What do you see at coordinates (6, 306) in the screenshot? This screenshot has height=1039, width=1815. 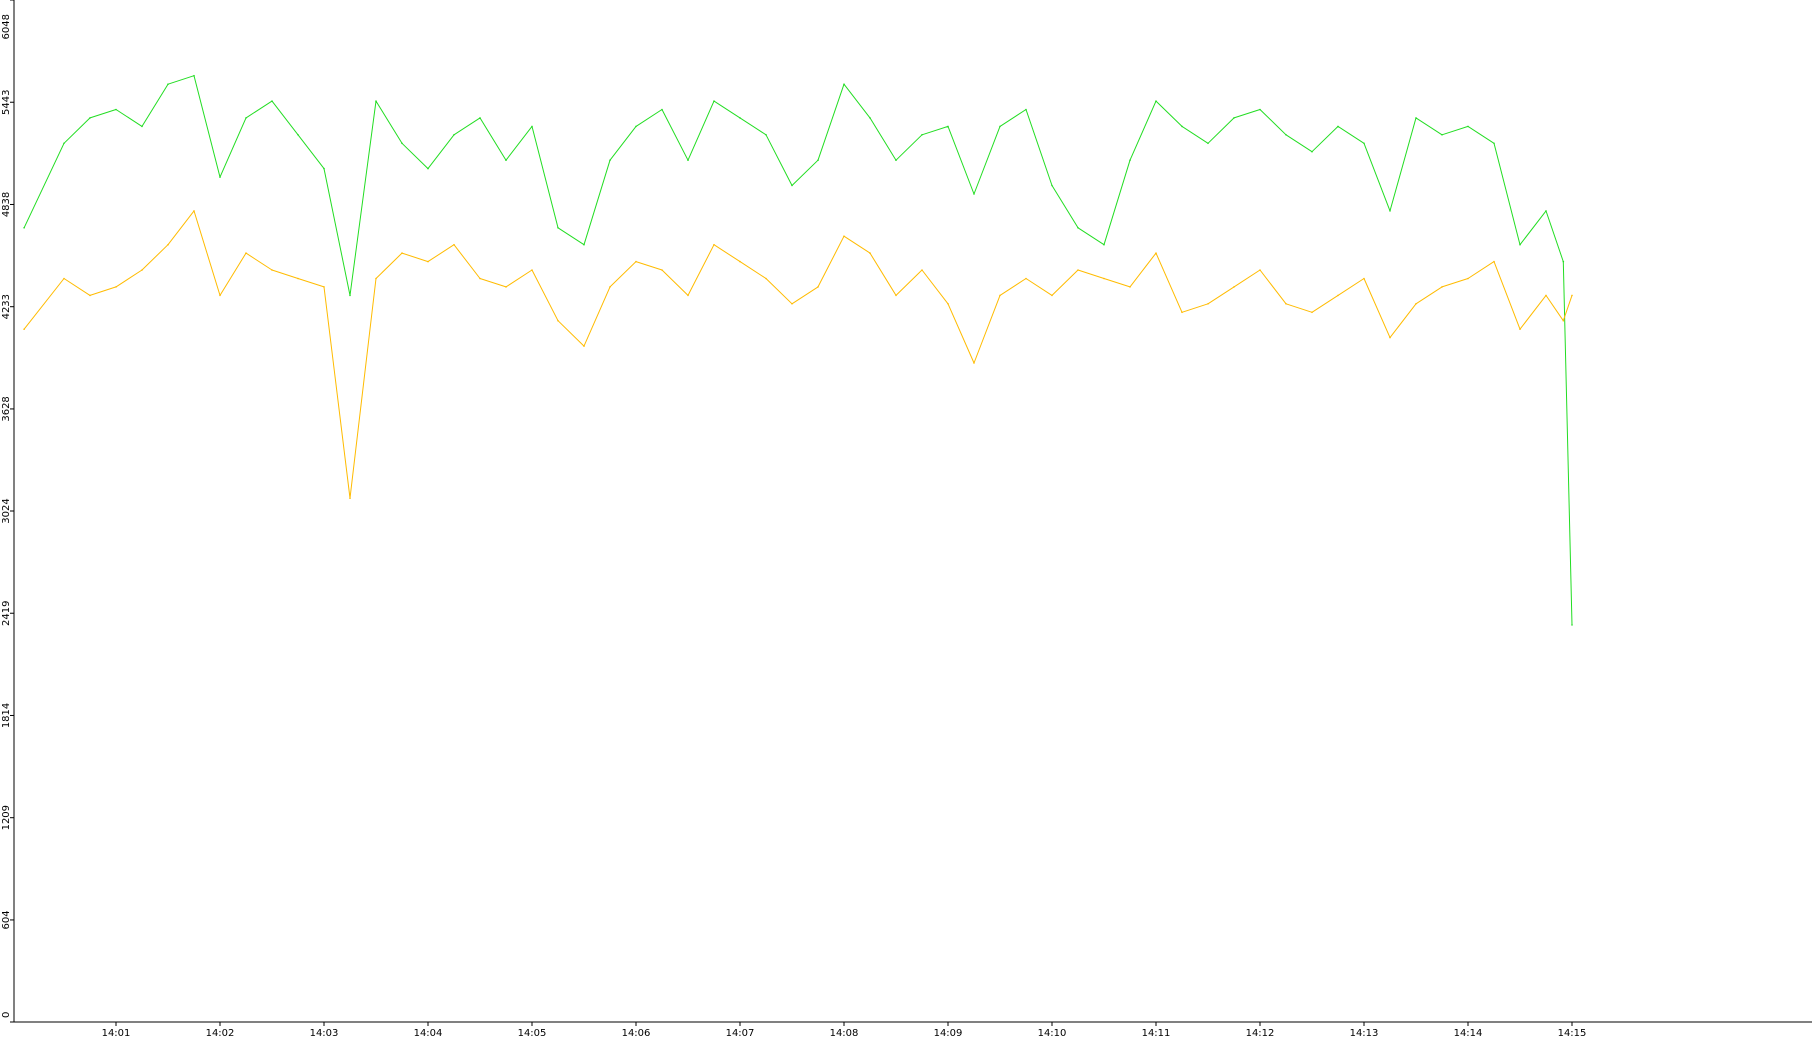 I see `y-tick-label: 4233` at bounding box center [6, 306].